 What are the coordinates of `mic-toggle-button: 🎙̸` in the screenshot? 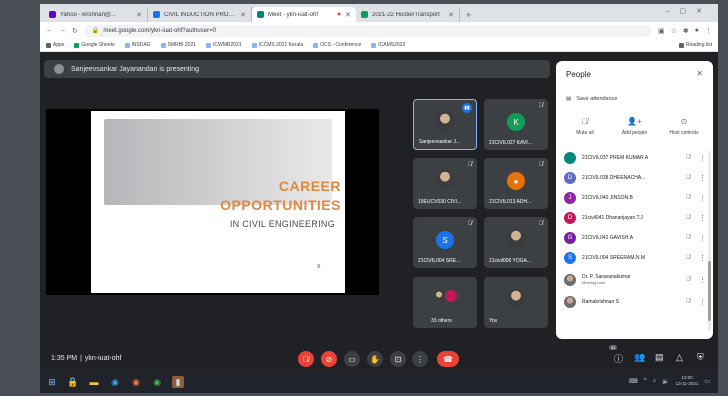 It's located at (306, 359).